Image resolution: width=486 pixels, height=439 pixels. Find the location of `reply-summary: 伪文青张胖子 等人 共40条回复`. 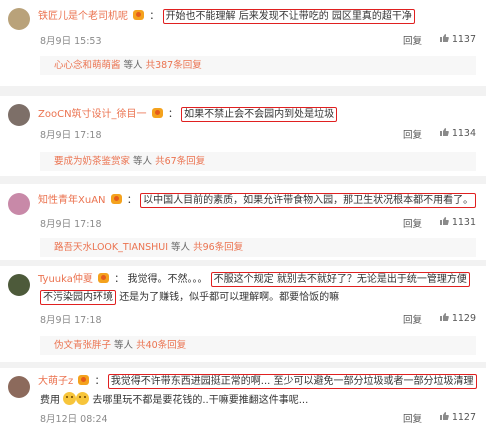

reply-summary: 伪文青张胖子 等人 共40条回复 is located at coordinates (258, 345).